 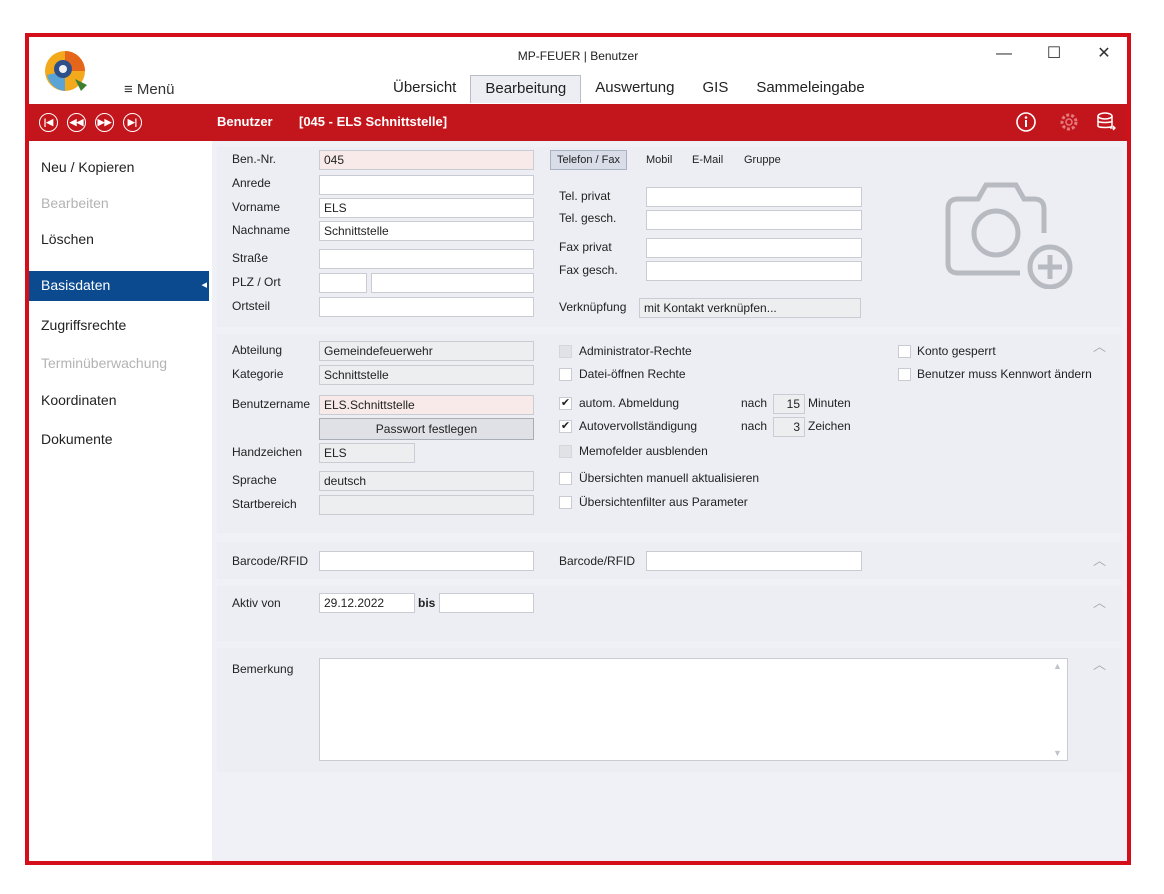 I want to click on anrede-field, so click(x=426, y=185).